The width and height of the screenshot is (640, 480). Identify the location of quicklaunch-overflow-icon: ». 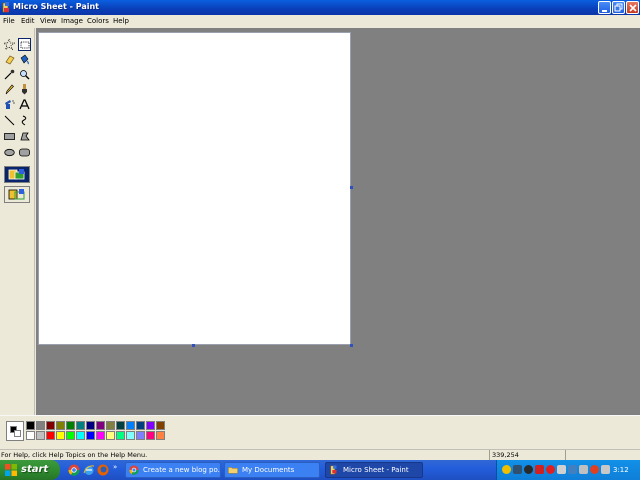
(115, 467).